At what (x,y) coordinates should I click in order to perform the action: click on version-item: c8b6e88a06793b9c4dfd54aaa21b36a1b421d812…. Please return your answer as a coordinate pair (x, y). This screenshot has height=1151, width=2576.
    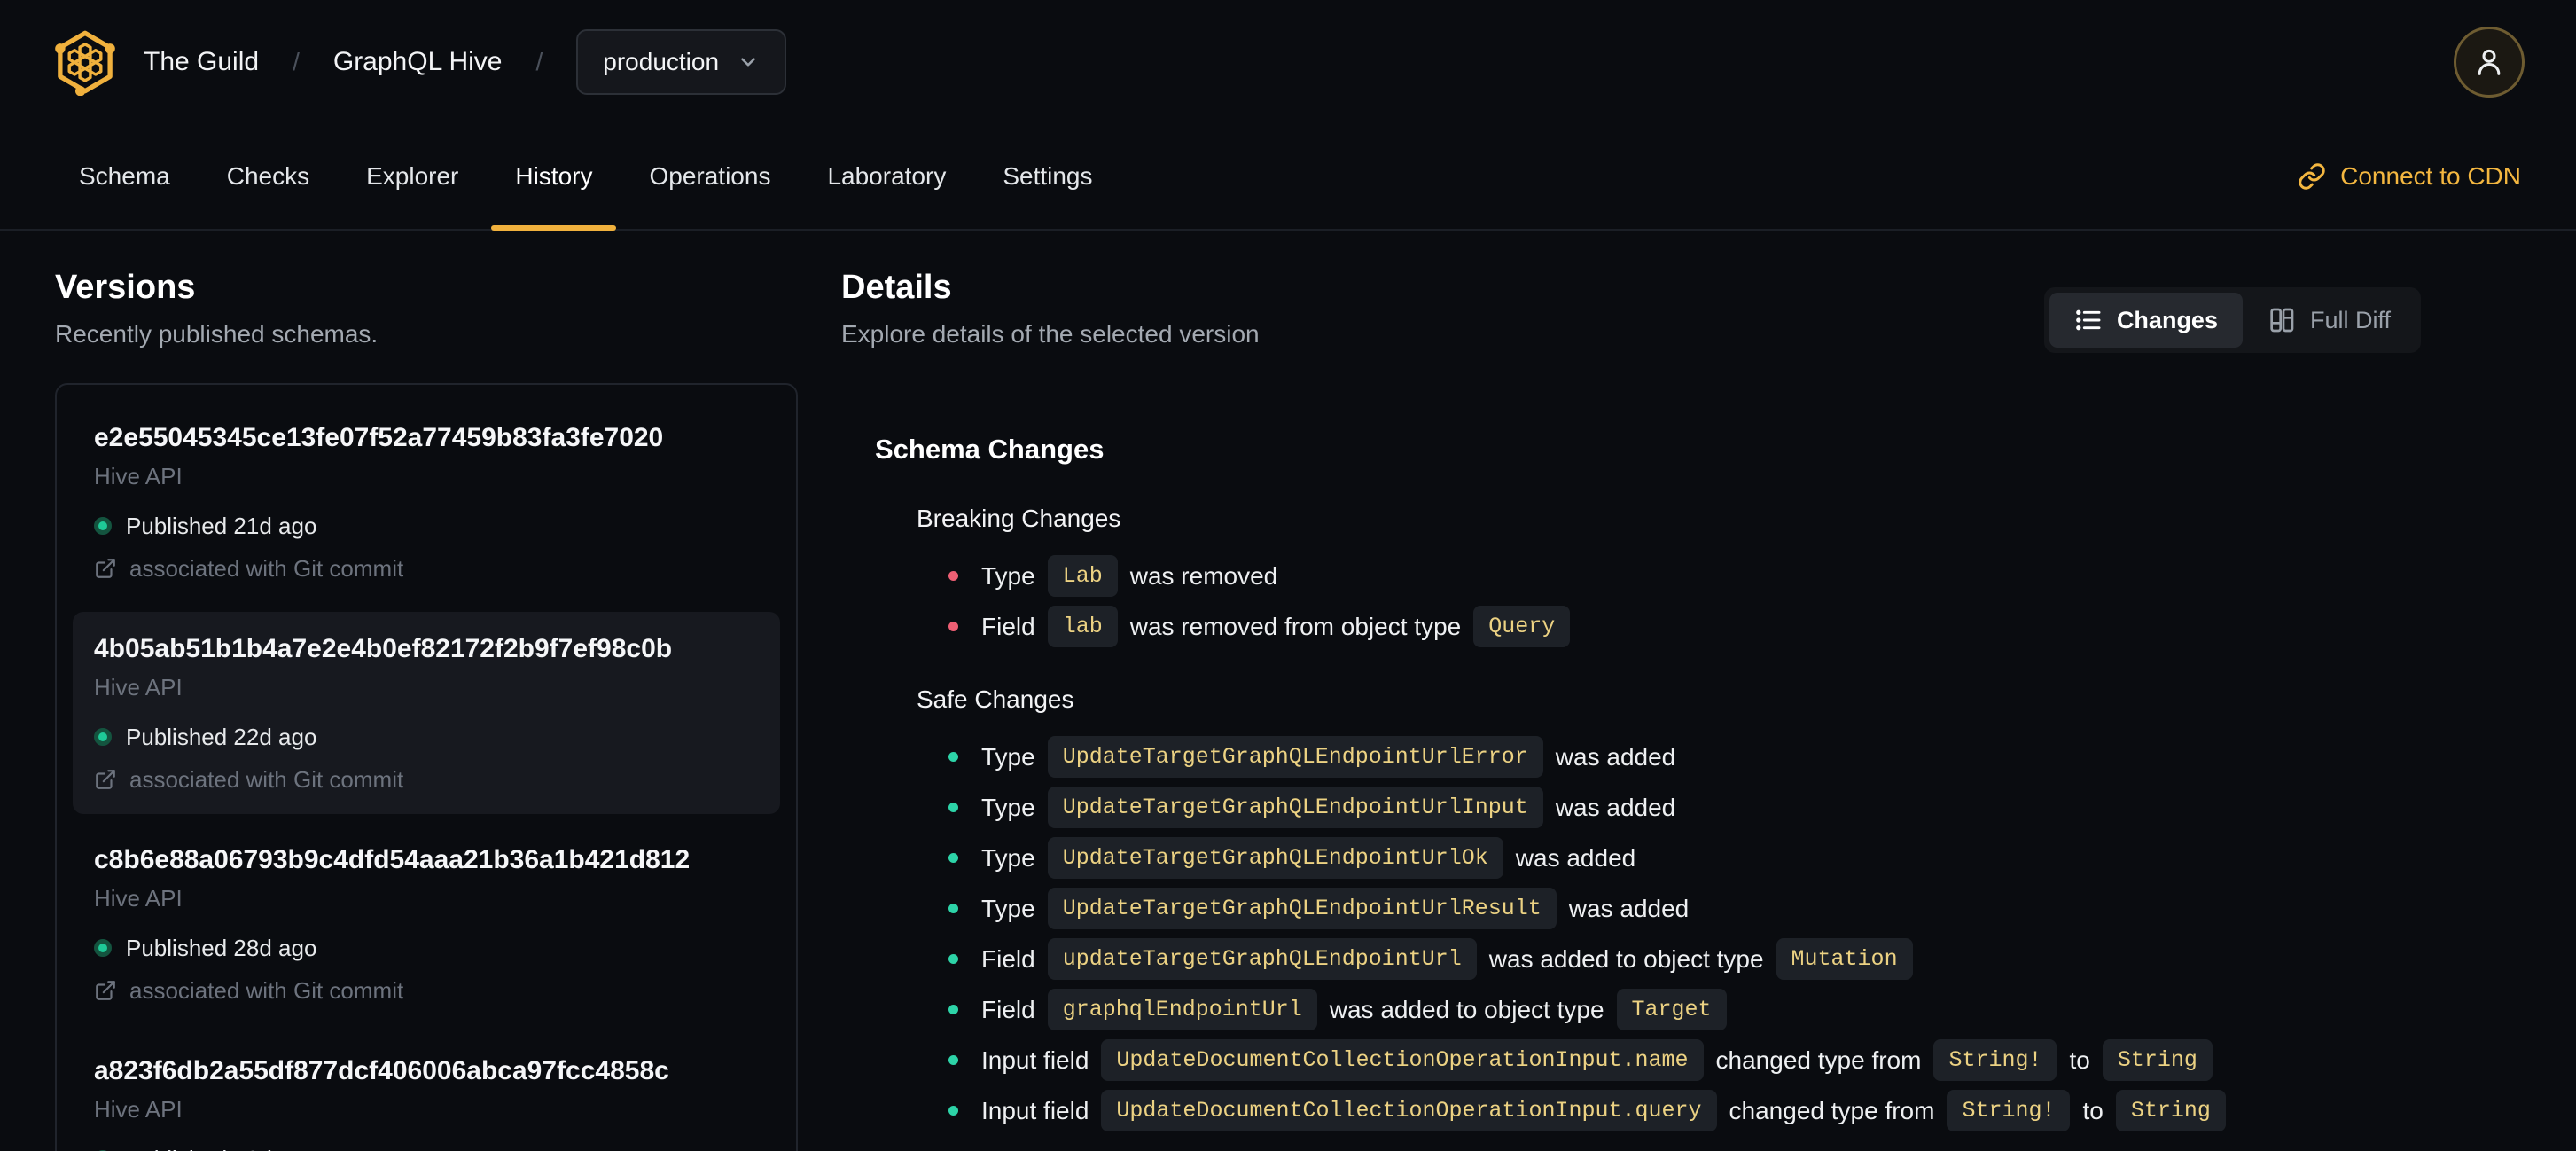
    Looking at the image, I should click on (426, 924).